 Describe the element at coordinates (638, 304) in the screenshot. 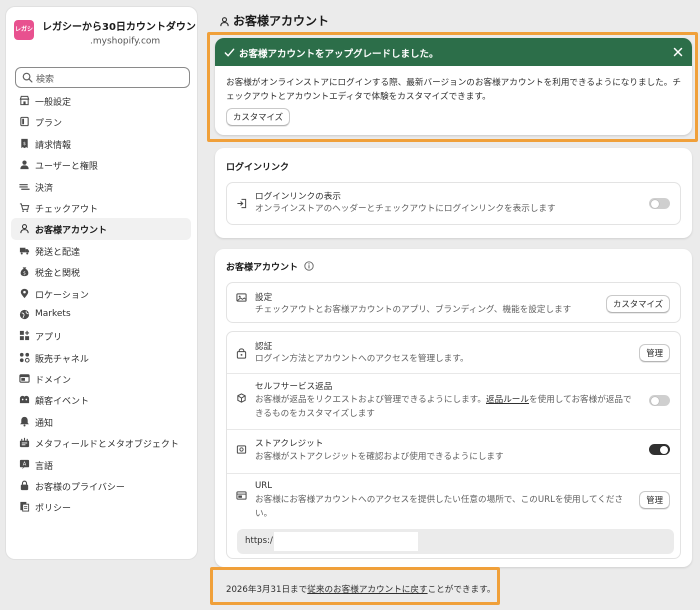

I see `settings-customize-button: カスタマイズ` at that location.